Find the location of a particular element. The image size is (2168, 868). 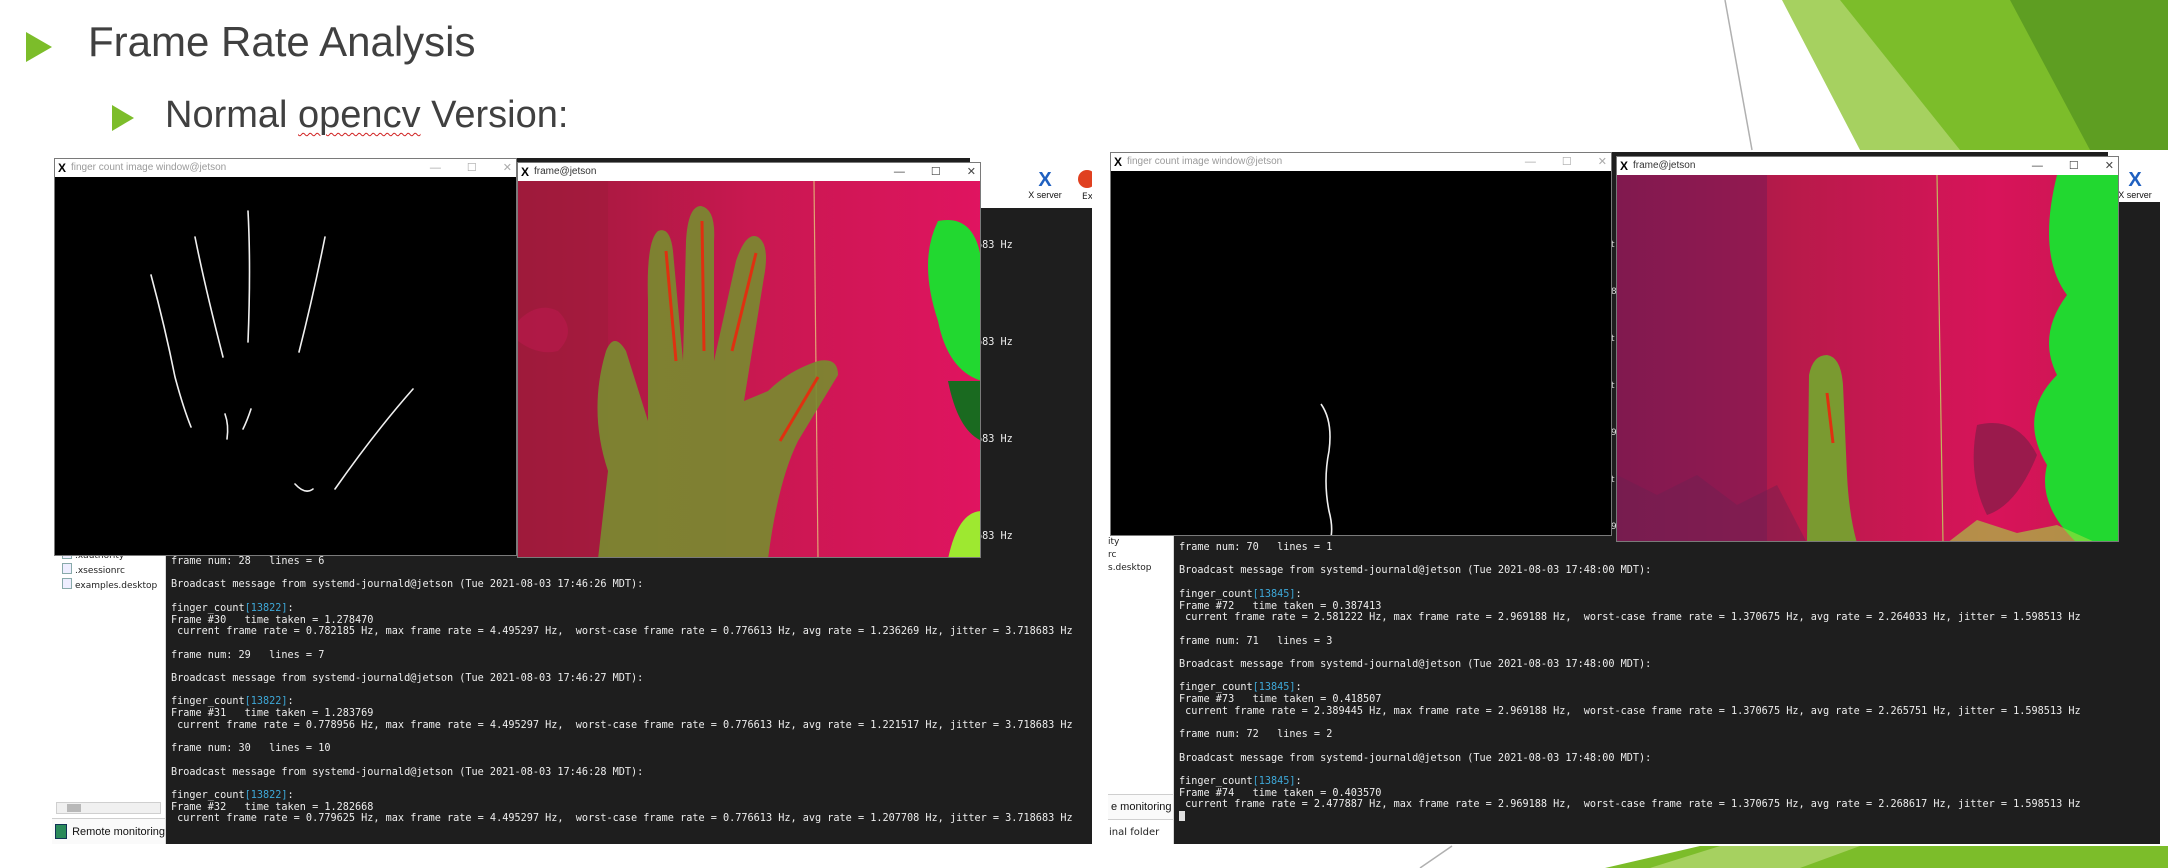

terminal-cursor is located at coordinates (1182, 816).